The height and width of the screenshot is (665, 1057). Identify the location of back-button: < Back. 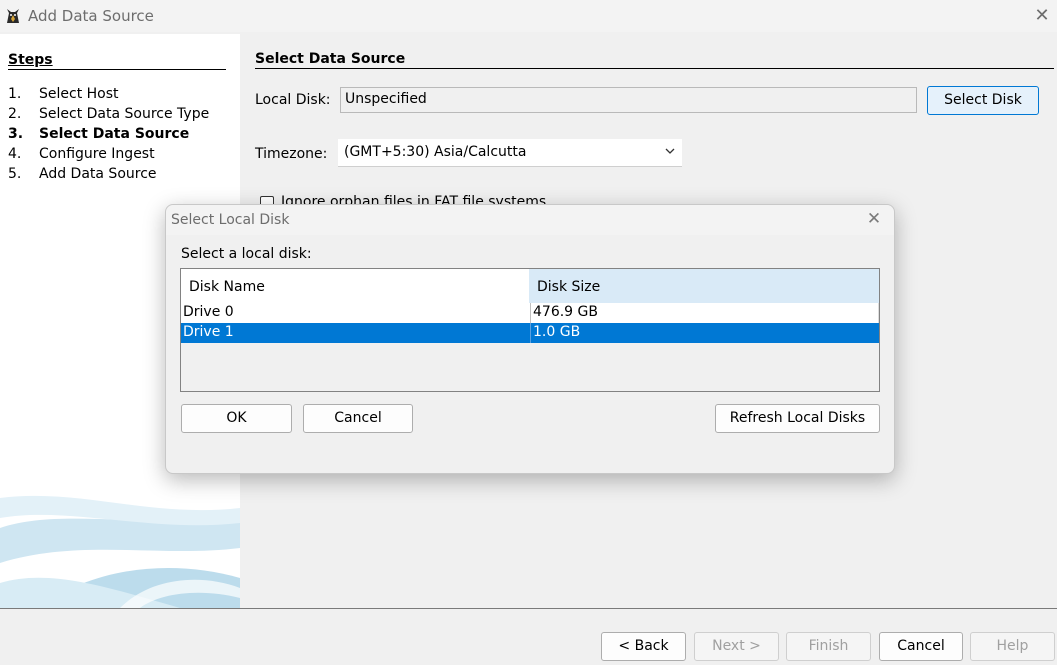
(643, 646).